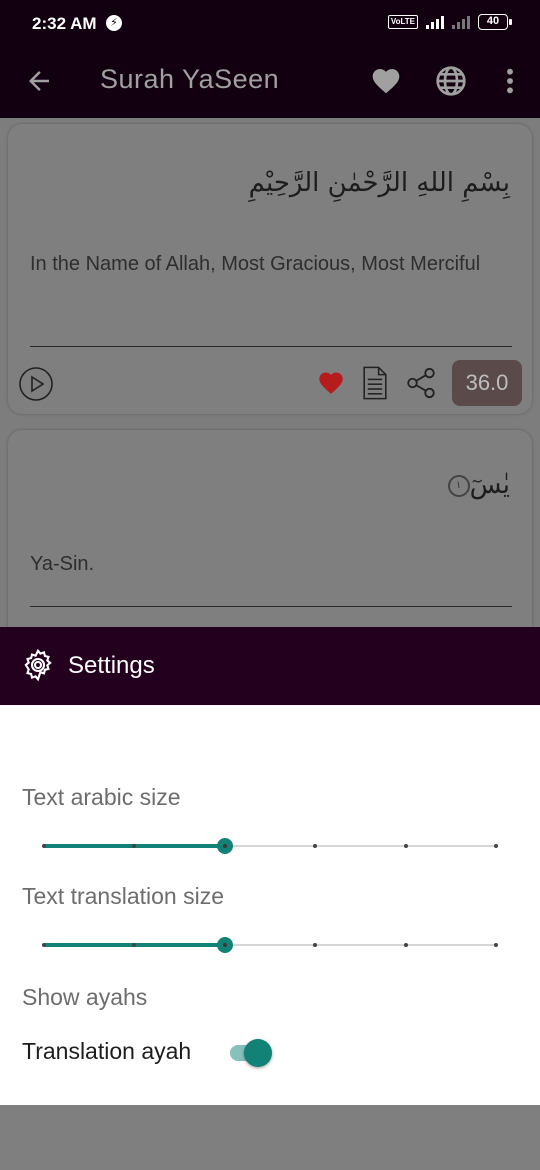  What do you see at coordinates (114, 23) in the screenshot?
I see `bolt-icon: ⚡` at bounding box center [114, 23].